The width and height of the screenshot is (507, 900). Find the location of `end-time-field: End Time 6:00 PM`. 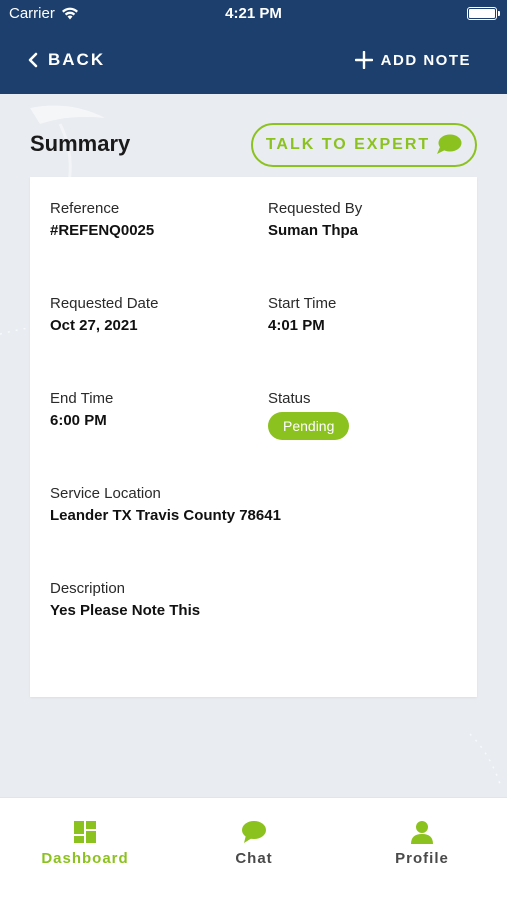

end-time-field: End Time 6:00 PM is located at coordinates (81, 409).